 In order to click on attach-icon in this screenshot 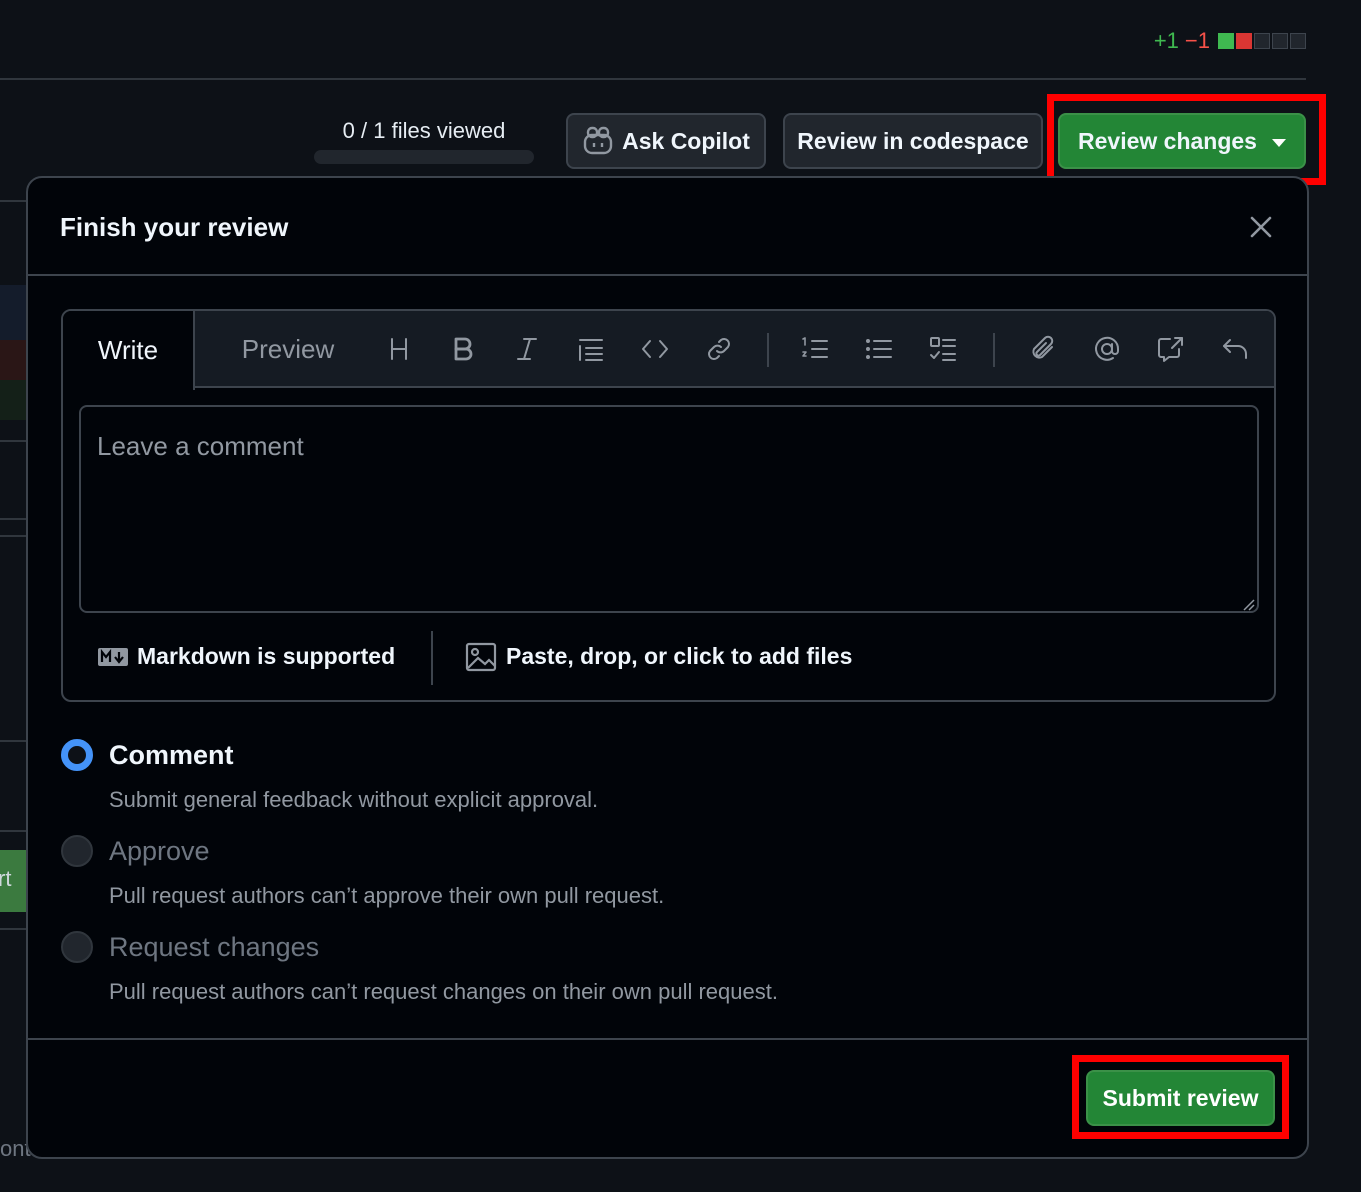, I will do `click(1043, 349)`.